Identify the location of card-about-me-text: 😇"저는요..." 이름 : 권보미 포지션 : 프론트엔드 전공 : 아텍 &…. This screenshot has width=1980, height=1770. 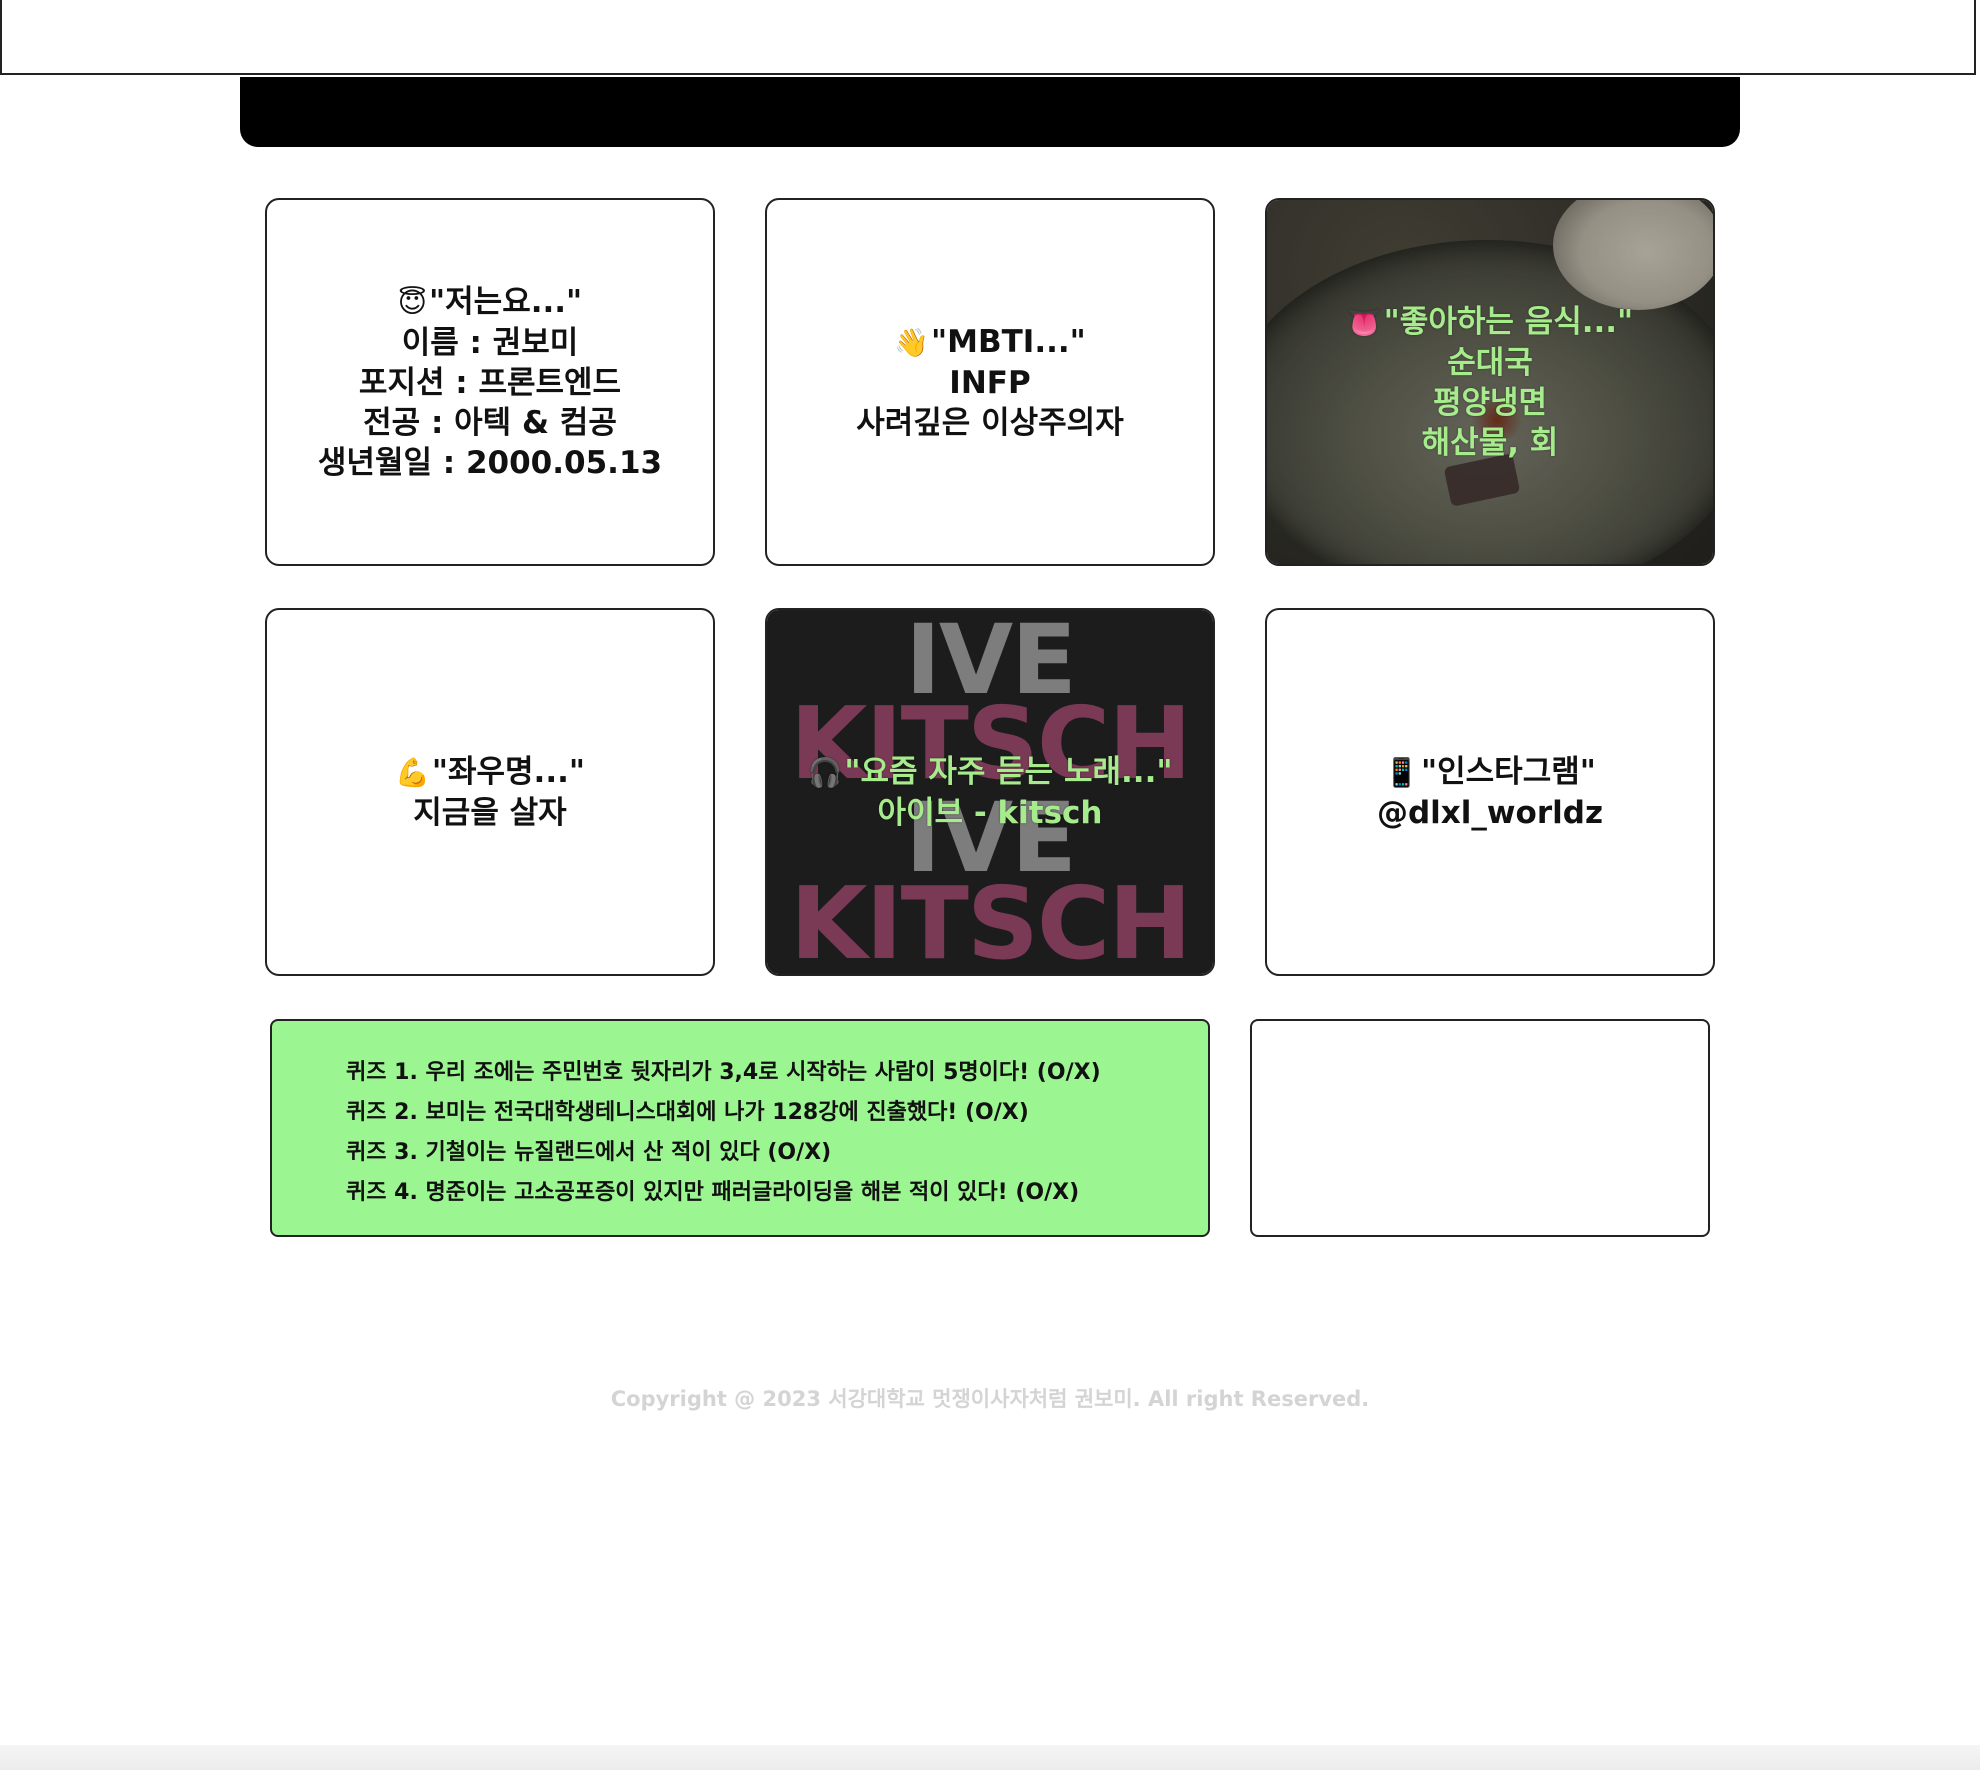
(490, 382).